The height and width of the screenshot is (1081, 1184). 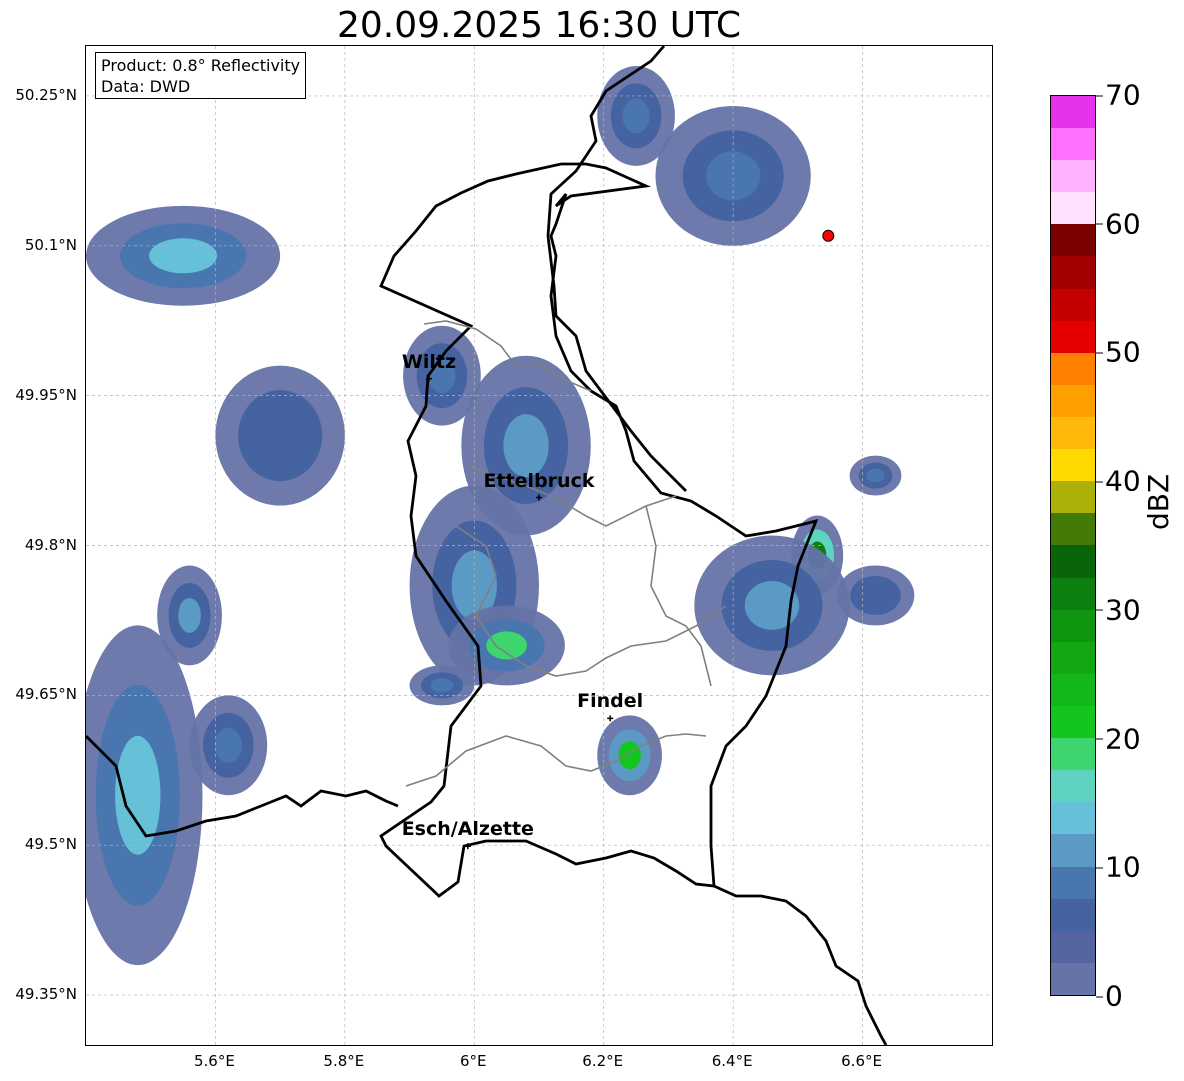 I want to click on colorbar-tick-label: 0, so click(x=1109, y=996).